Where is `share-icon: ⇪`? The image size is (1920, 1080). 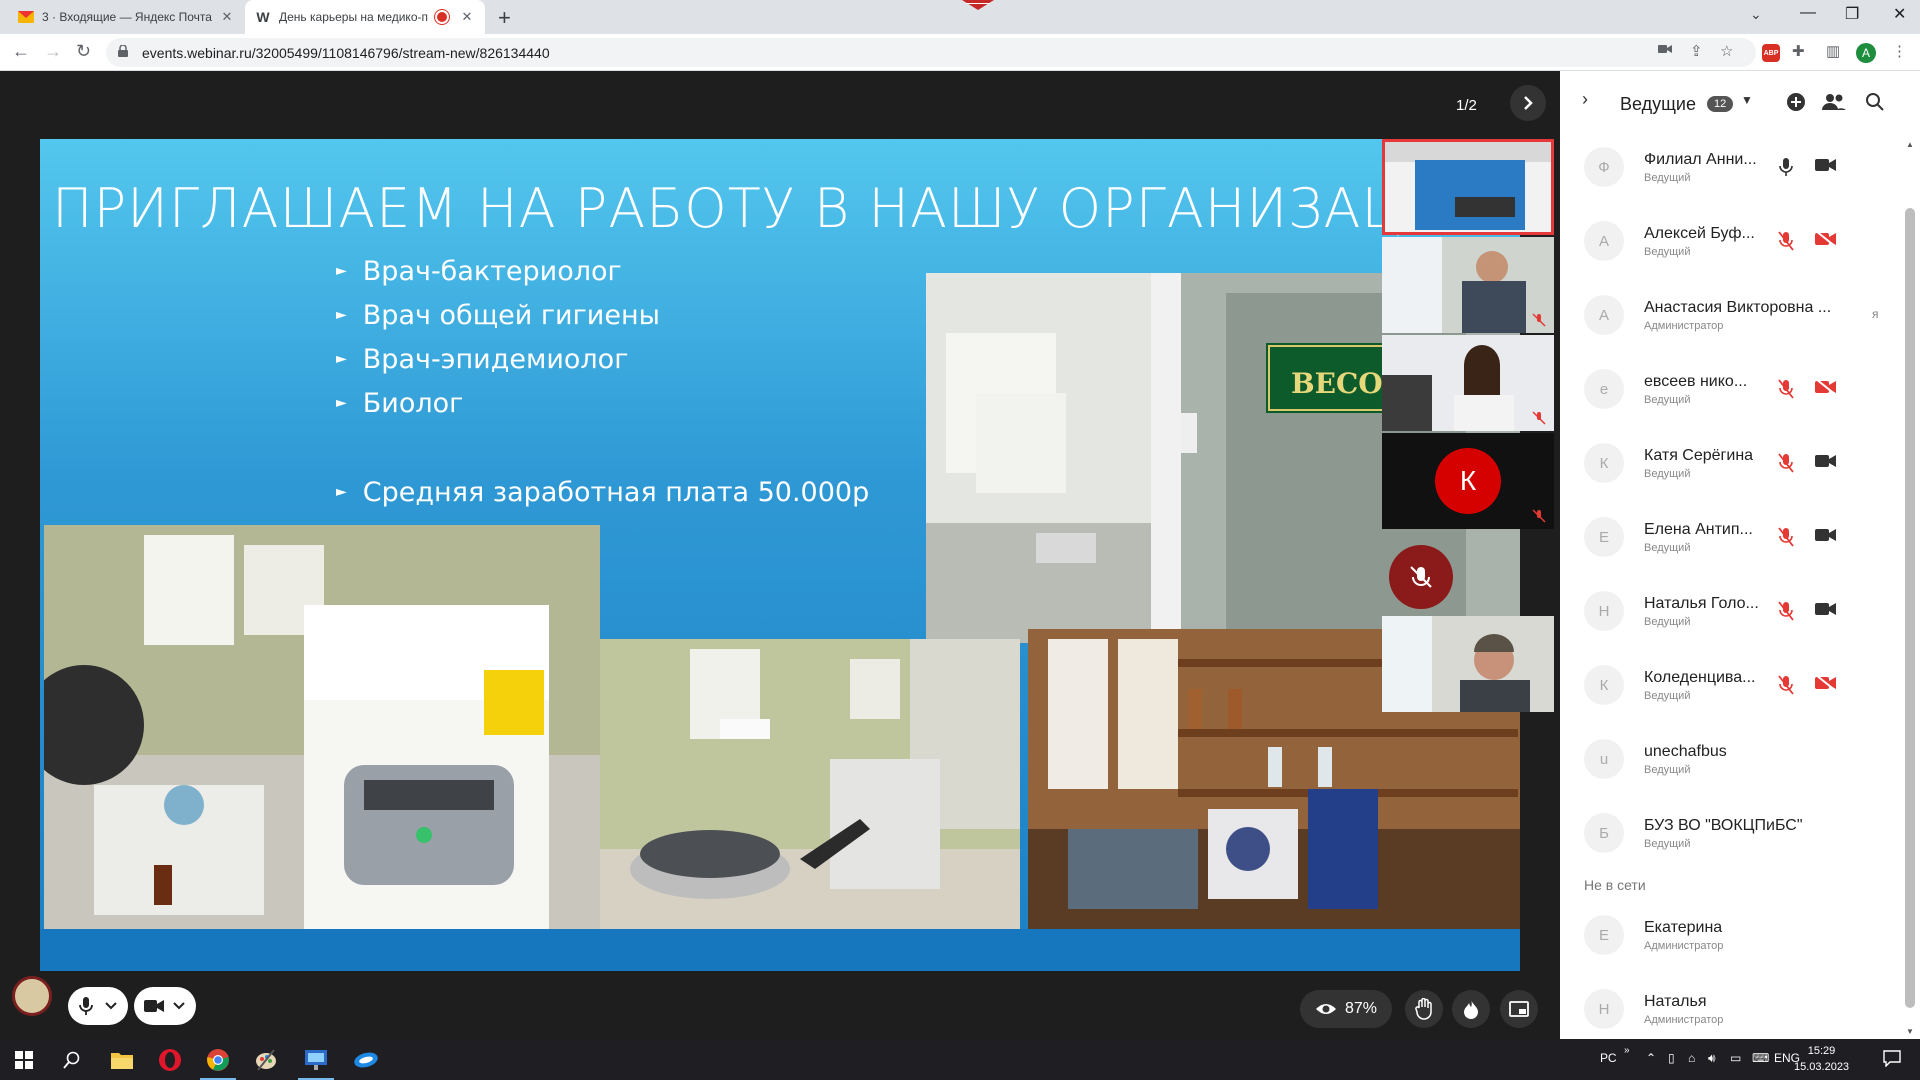 share-icon: ⇪ is located at coordinates (1696, 51).